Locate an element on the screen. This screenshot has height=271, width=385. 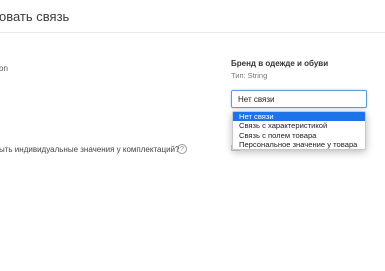
modal-header: овать связь is located at coordinates (192, 16).